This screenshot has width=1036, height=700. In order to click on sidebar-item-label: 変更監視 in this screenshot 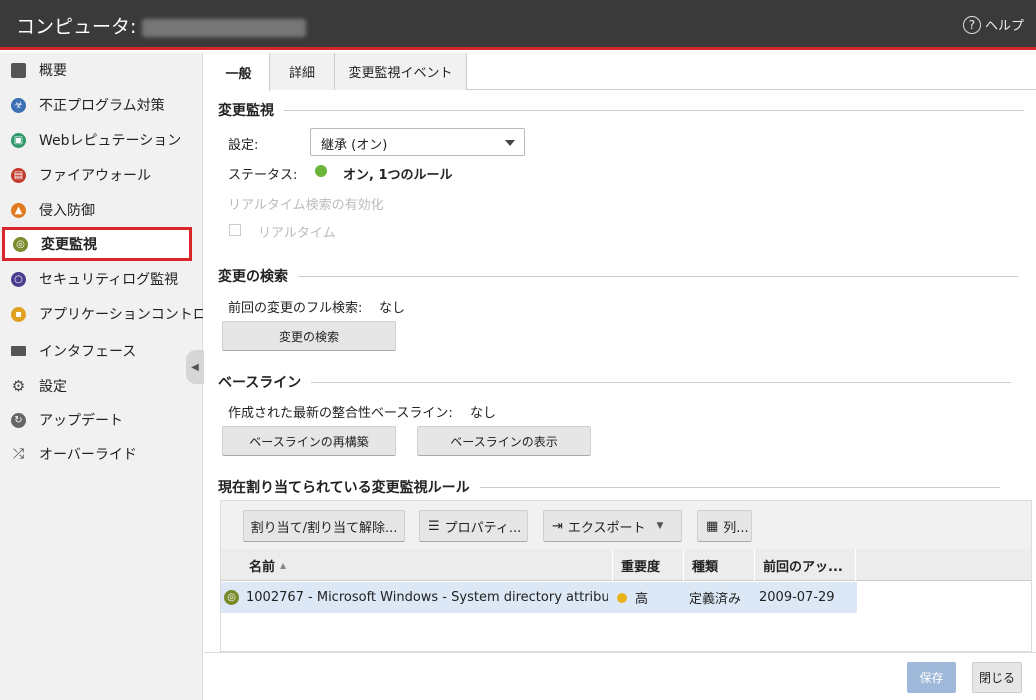, I will do `click(69, 245)`.